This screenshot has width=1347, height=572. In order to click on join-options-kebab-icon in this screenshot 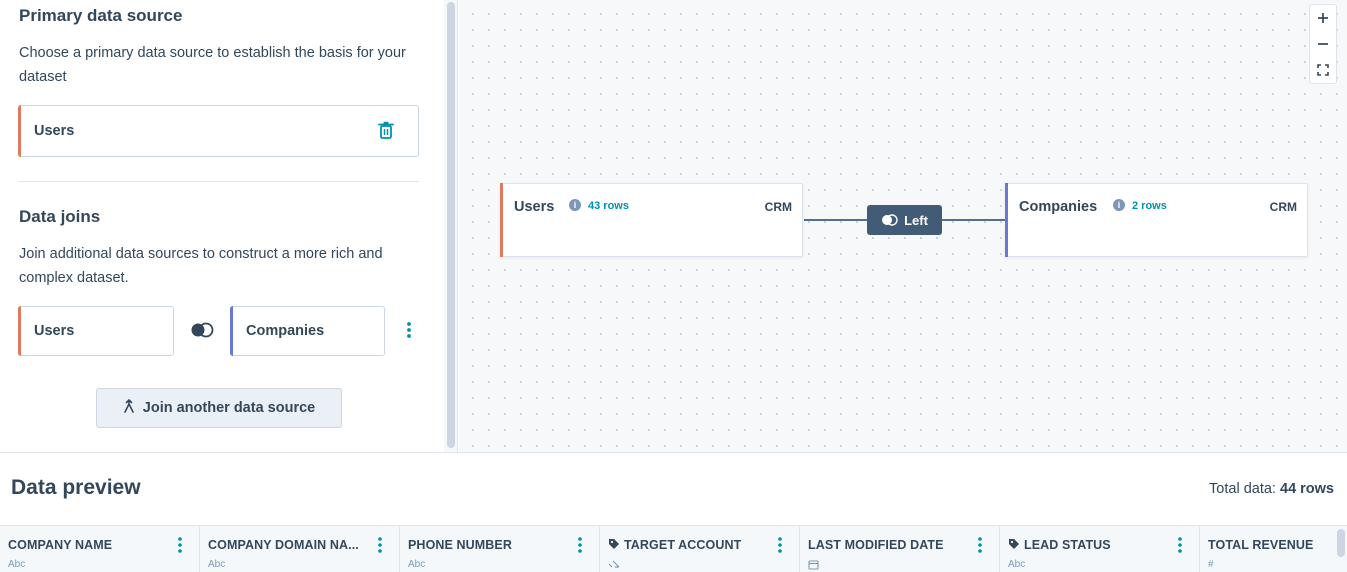, I will do `click(409, 330)`.